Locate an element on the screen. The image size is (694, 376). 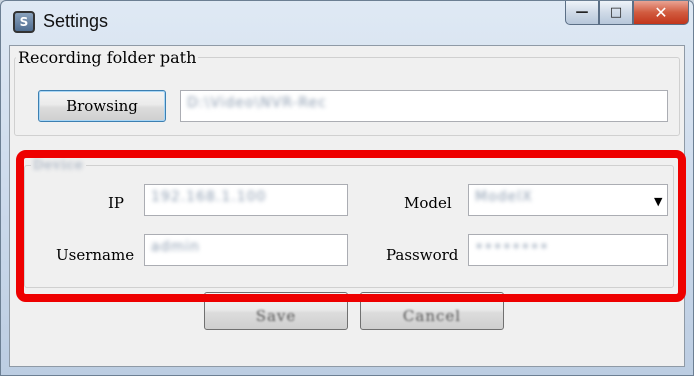
title-bar: S Settings — □ ✕ is located at coordinates (347, 23).